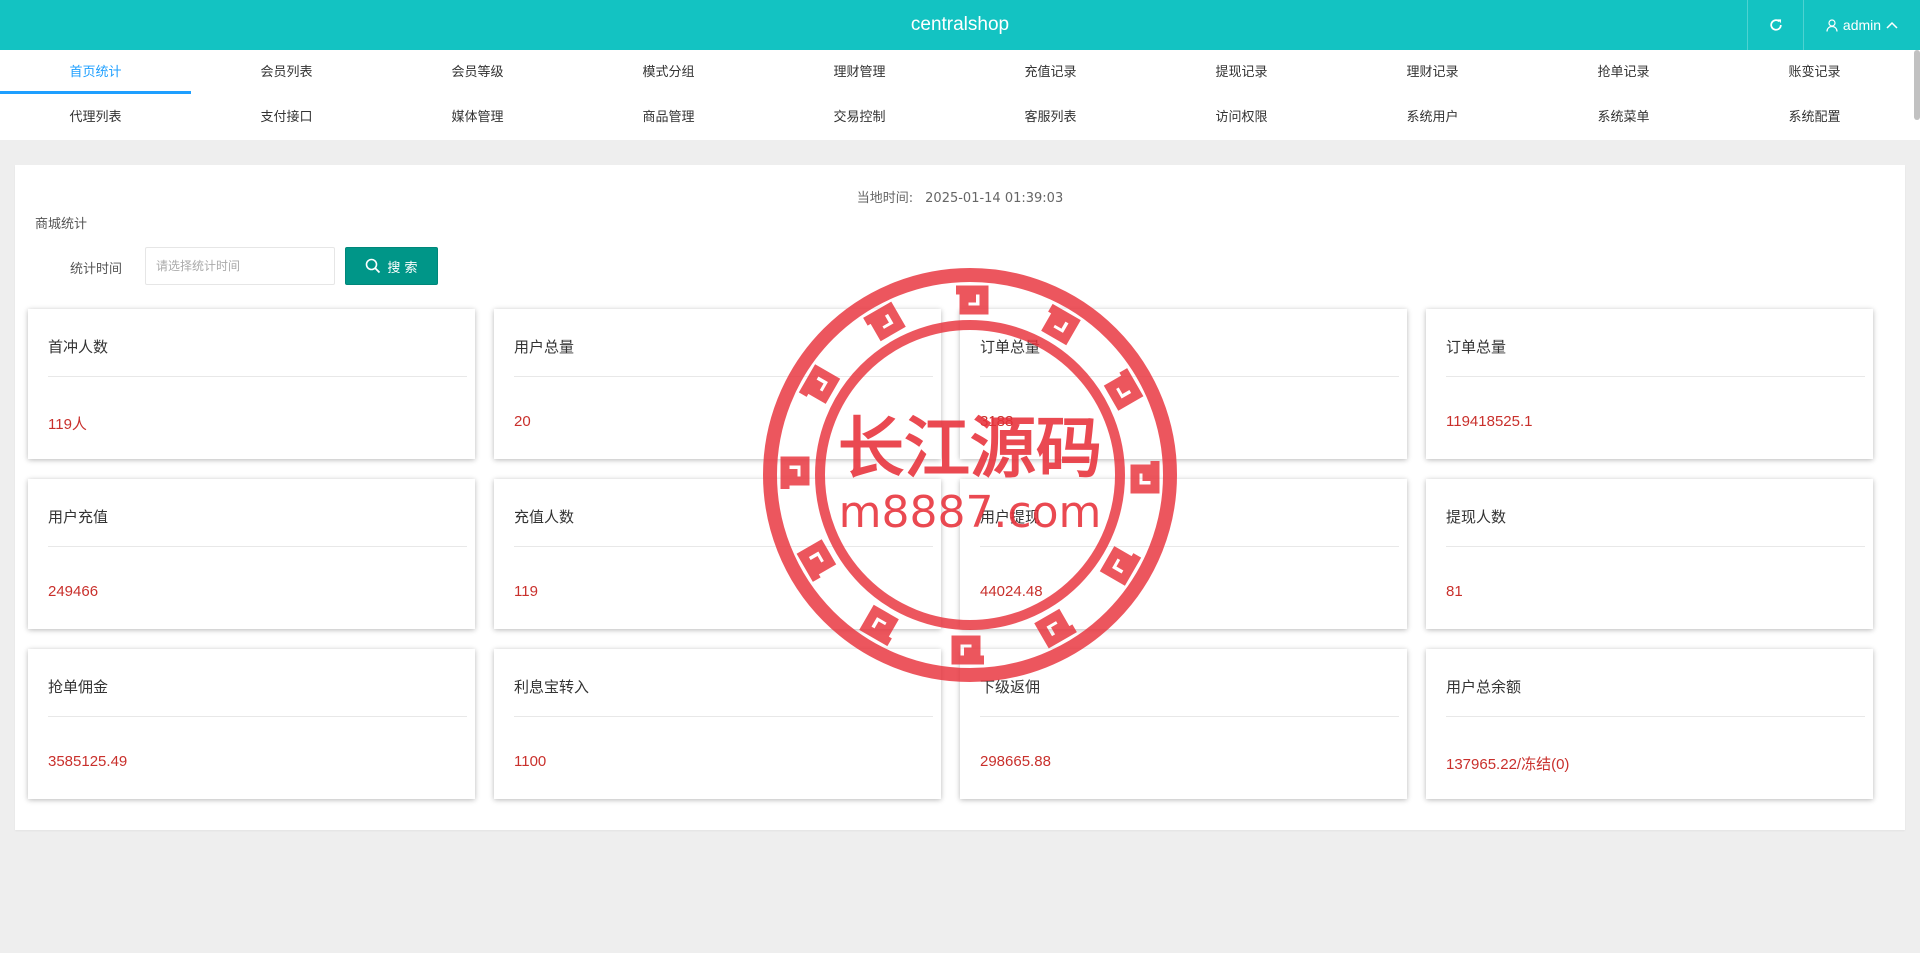 This screenshot has height=953, width=1920. Describe the element at coordinates (522, 421) in the screenshot. I see `stat-card-value: 20` at that location.